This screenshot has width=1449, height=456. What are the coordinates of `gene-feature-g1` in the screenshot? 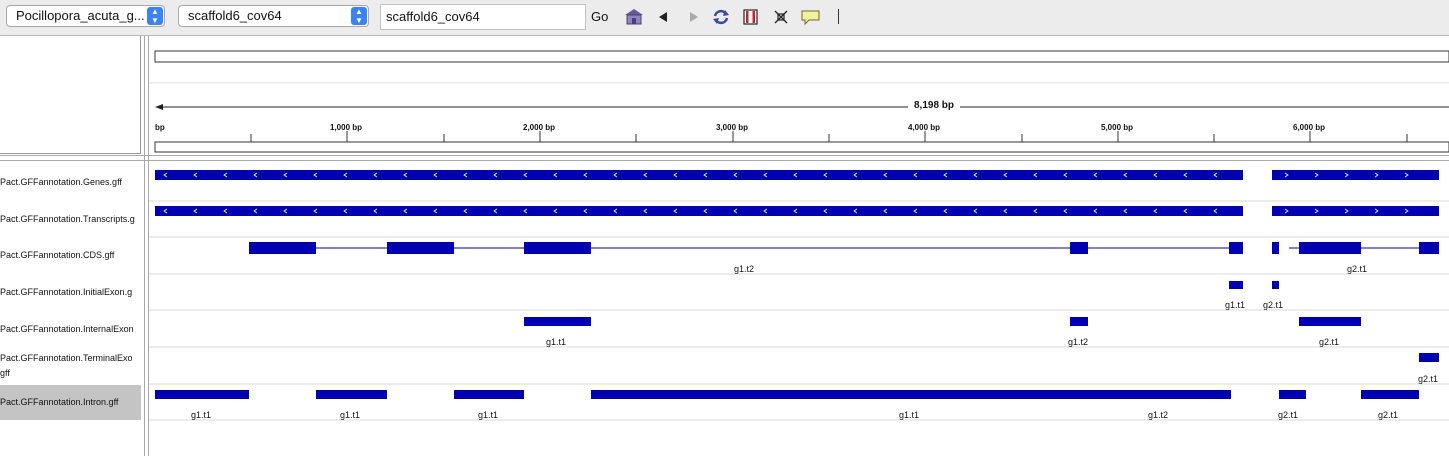 It's located at (699, 175).